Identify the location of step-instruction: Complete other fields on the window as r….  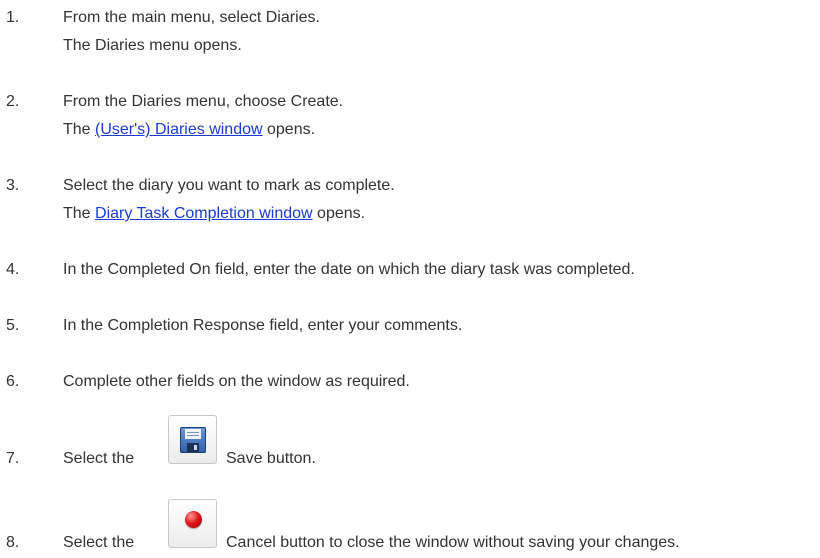
(236, 381).